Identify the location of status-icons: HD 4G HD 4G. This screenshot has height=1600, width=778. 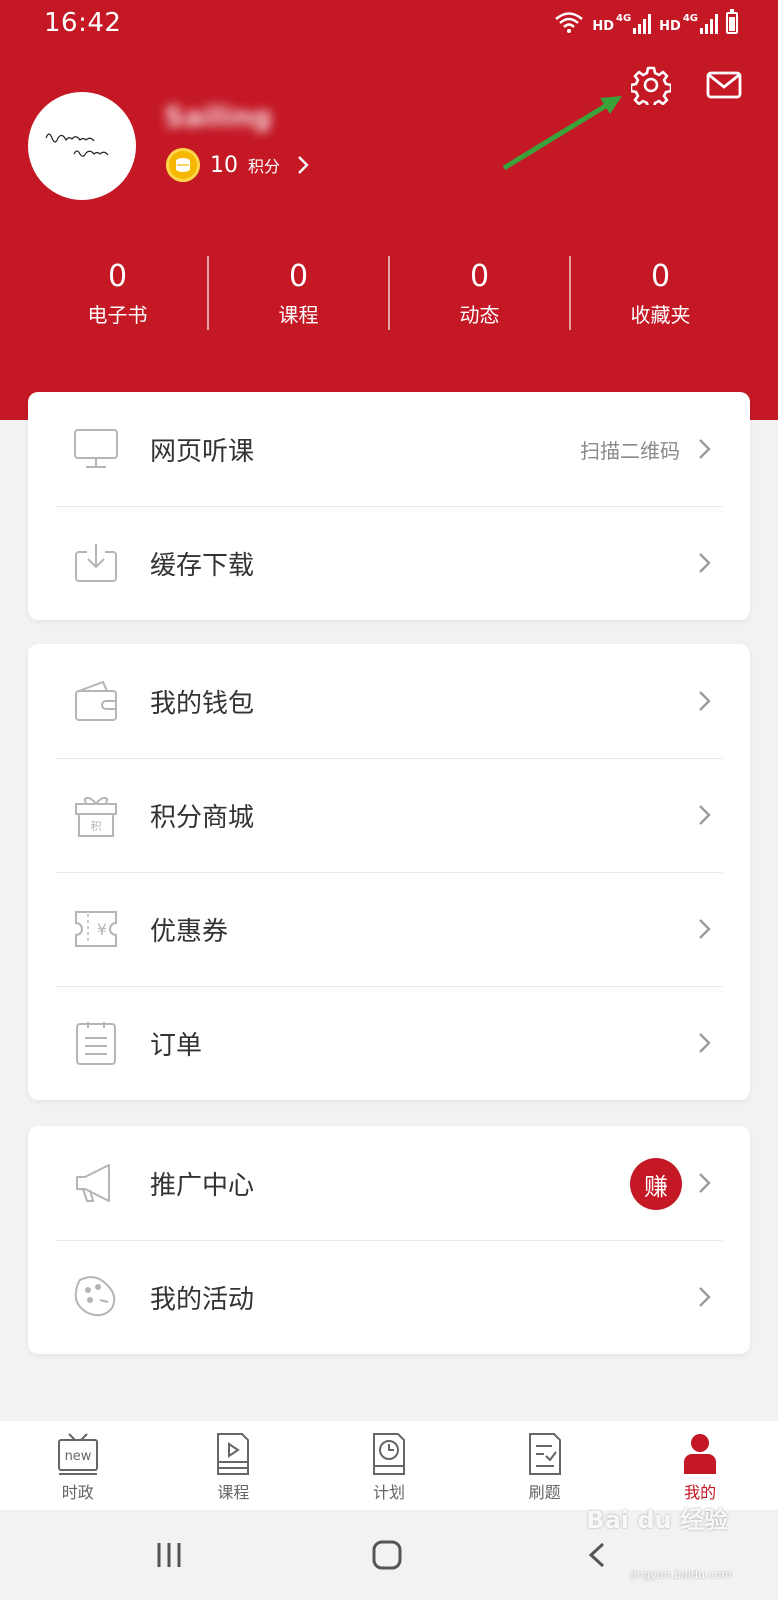
(646, 21).